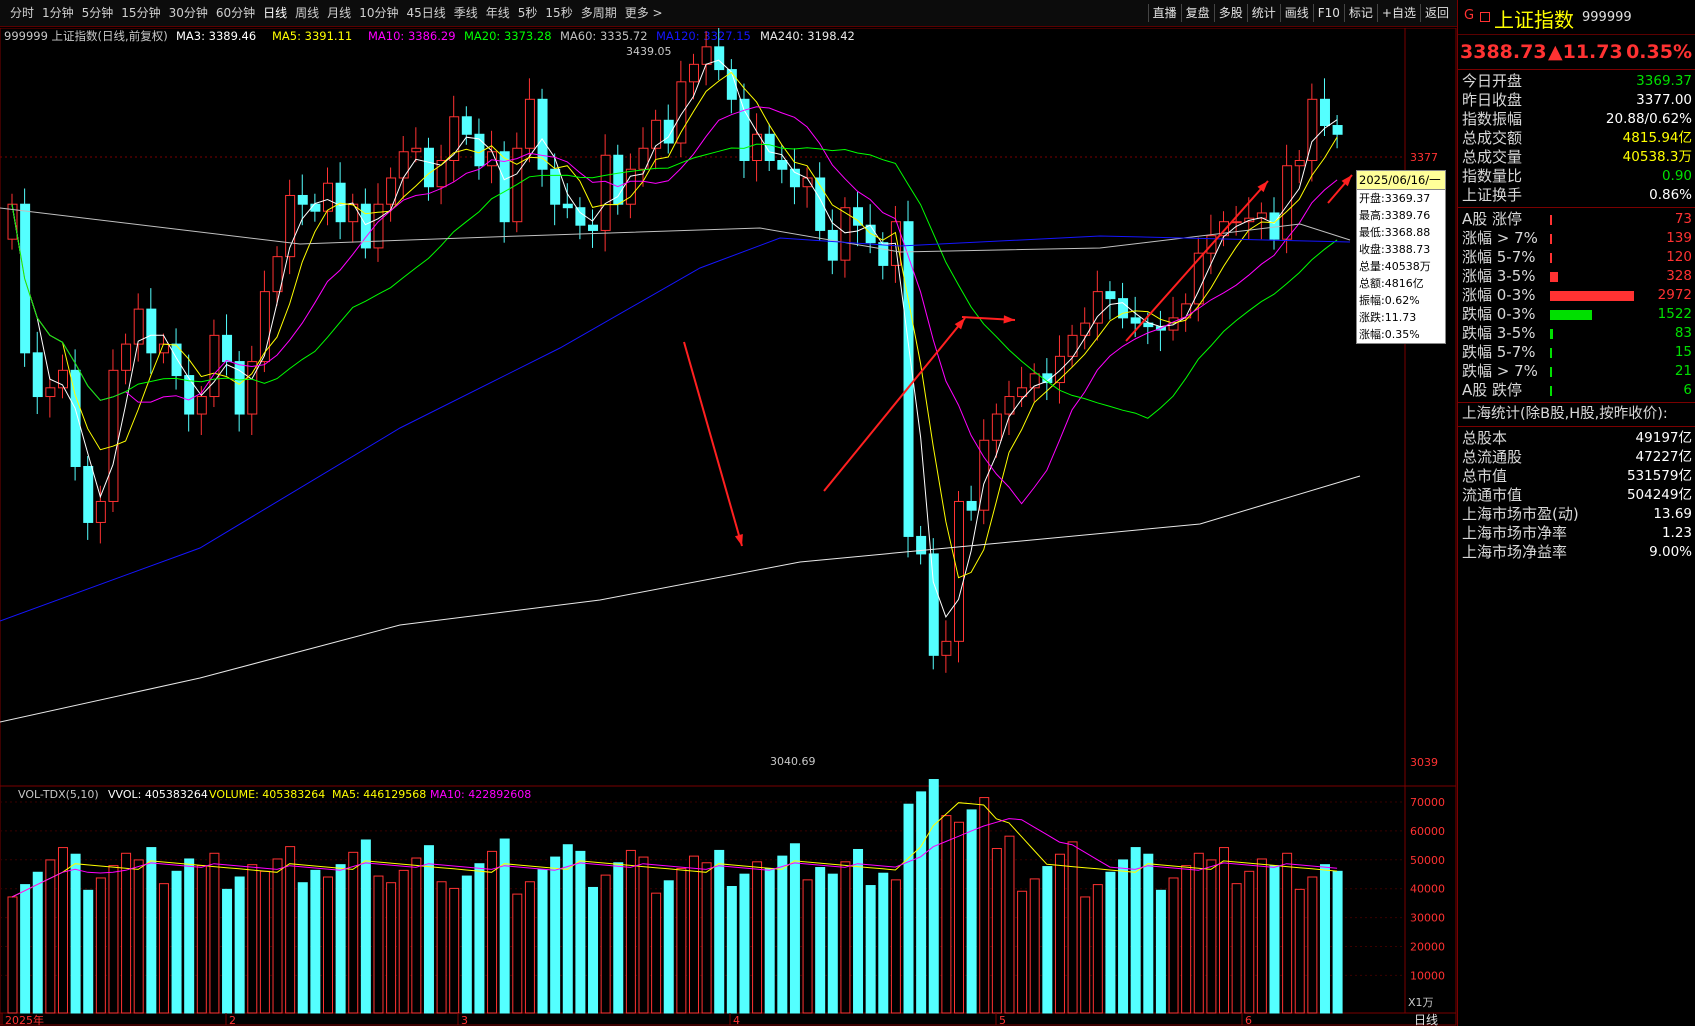  I want to click on tab-15: 多周期, so click(599, 13).